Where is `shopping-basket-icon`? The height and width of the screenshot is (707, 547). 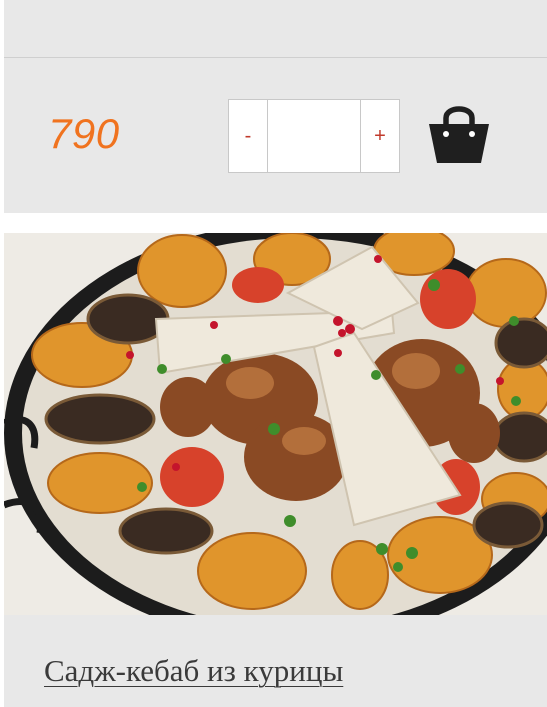
shopping-basket-icon is located at coordinates (459, 134).